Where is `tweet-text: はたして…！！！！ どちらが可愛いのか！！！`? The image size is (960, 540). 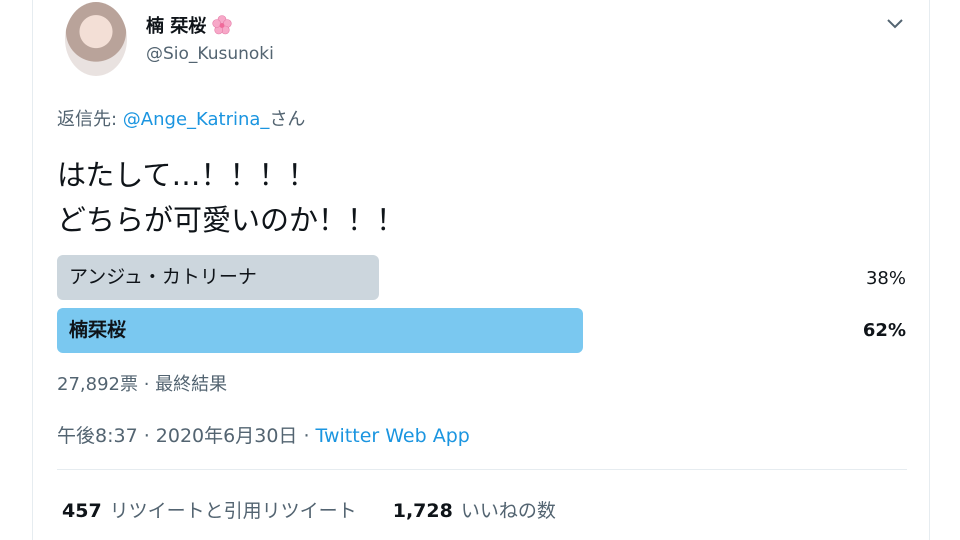 tweet-text: はたして…！！！！ どちらが可愛いのか！！！ is located at coordinates (231, 198).